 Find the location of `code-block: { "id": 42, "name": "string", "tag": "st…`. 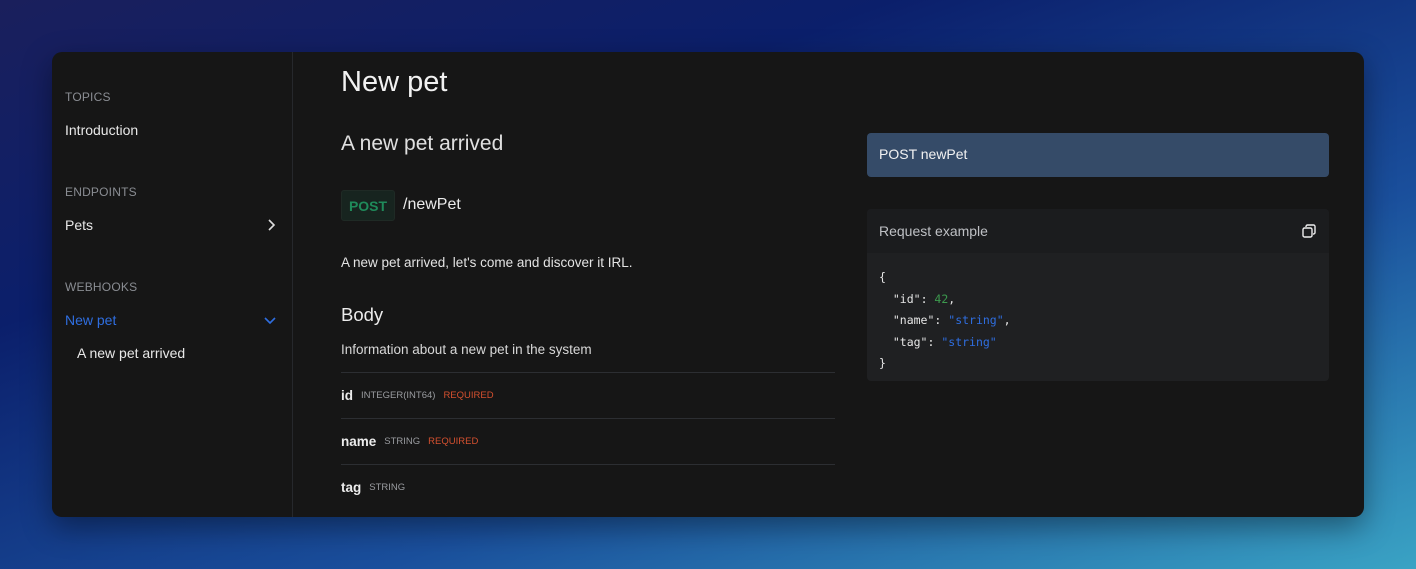

code-block: { "id": 42, "name": "string", "tag": "st… is located at coordinates (945, 320).